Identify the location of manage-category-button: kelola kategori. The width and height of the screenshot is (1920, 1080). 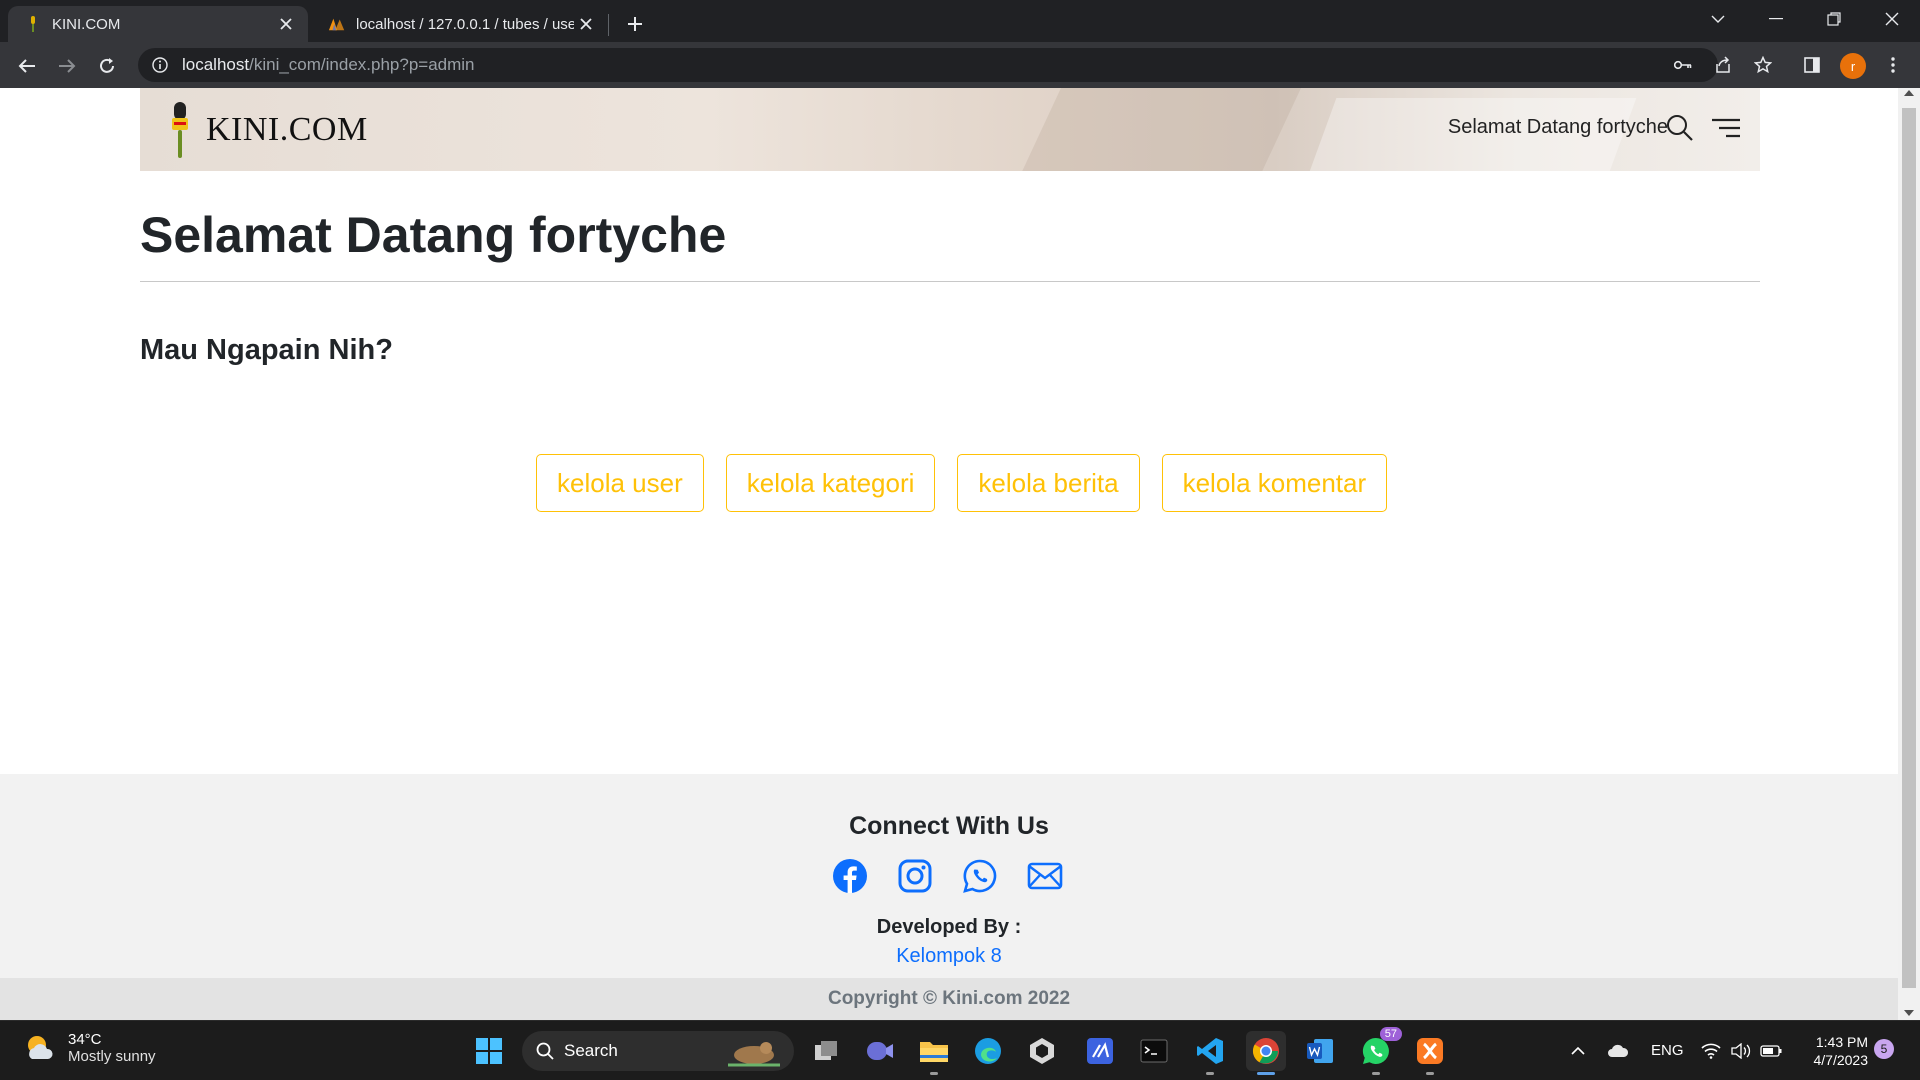
(830, 483).